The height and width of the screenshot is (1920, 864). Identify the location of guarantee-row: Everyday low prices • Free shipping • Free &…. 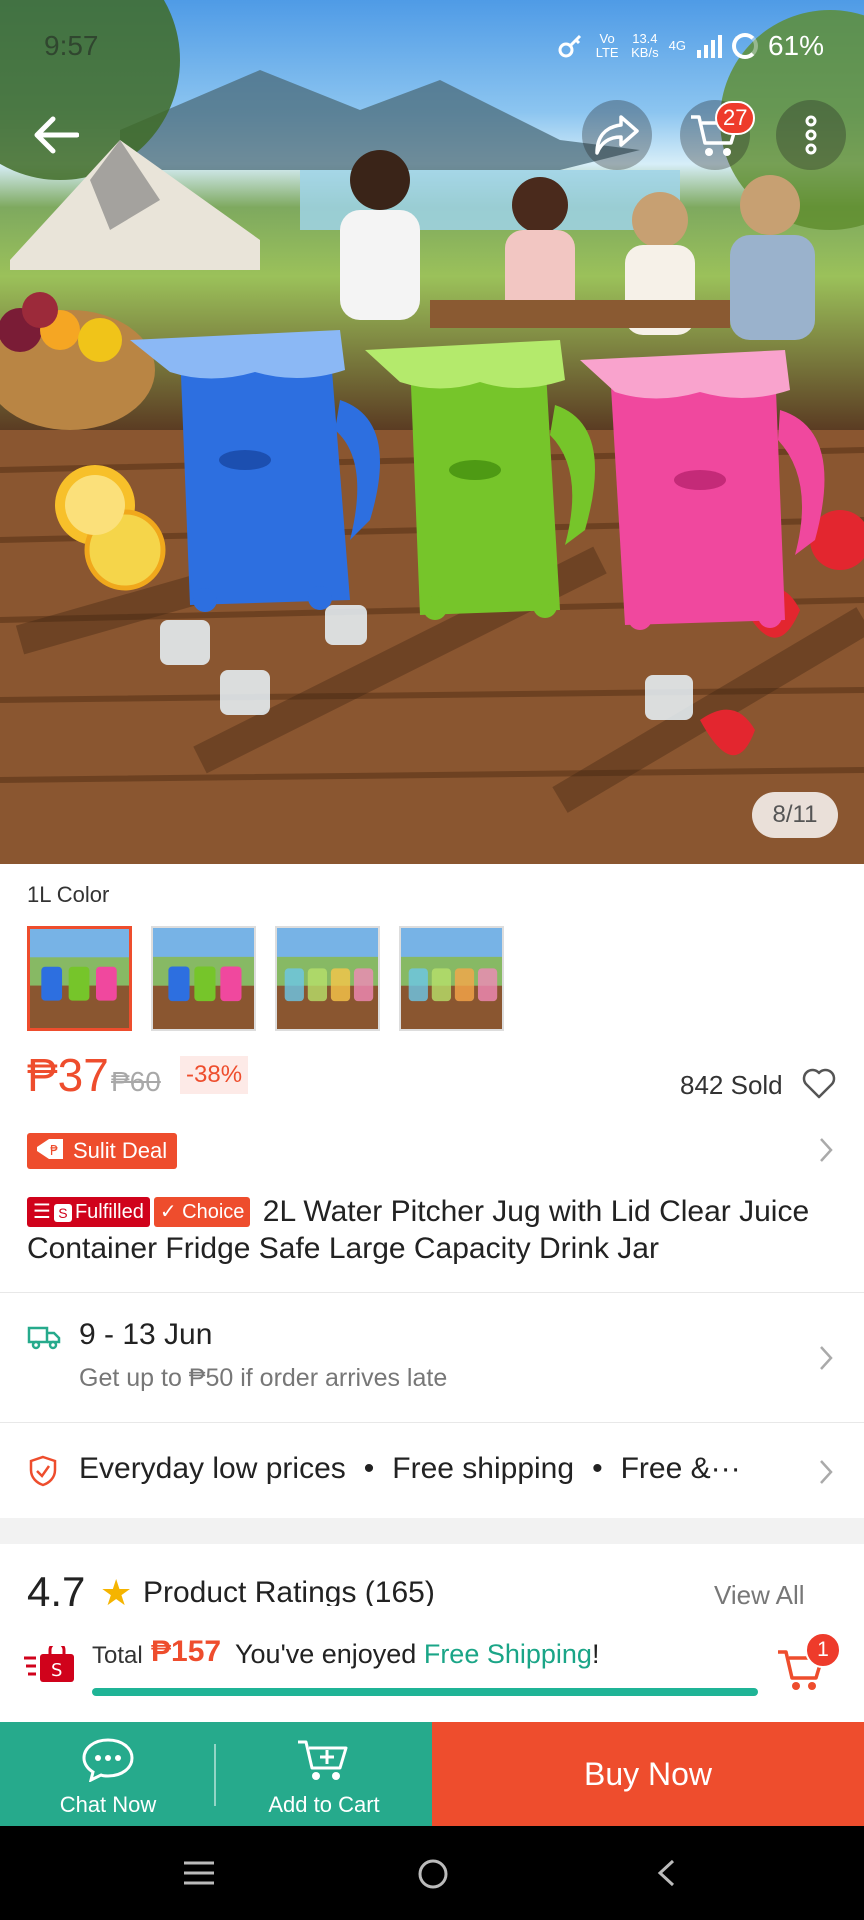
(410, 1469).